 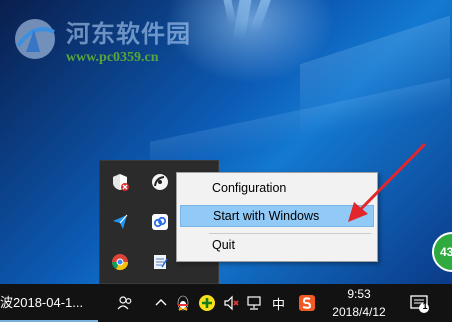 I want to click on clock-time: 9:53, so click(x=359, y=294).